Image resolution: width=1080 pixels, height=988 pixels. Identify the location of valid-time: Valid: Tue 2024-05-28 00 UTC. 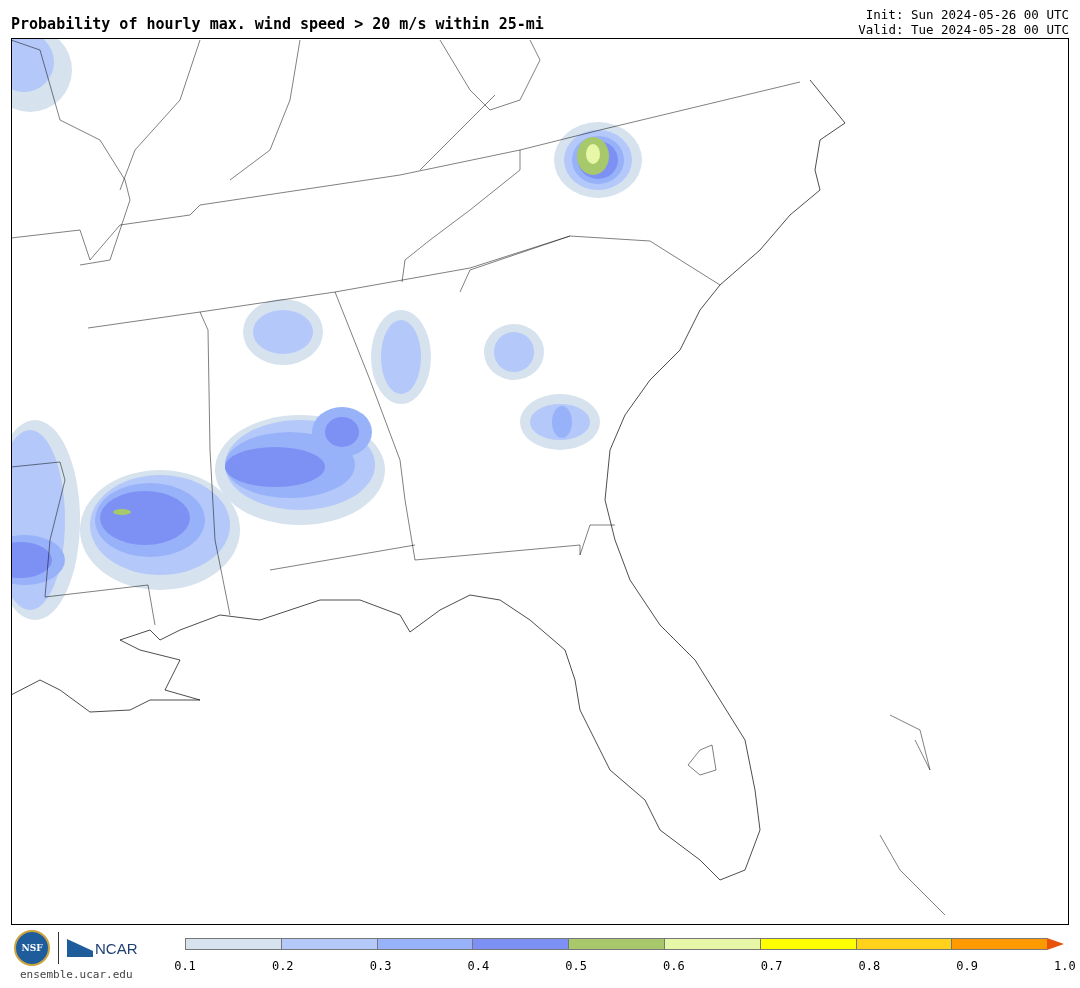
(963, 29).